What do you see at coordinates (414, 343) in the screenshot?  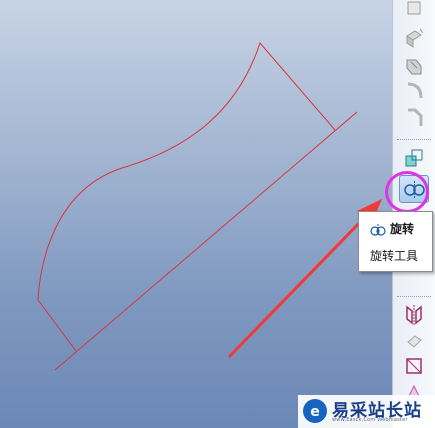 I see `shell-icon` at bounding box center [414, 343].